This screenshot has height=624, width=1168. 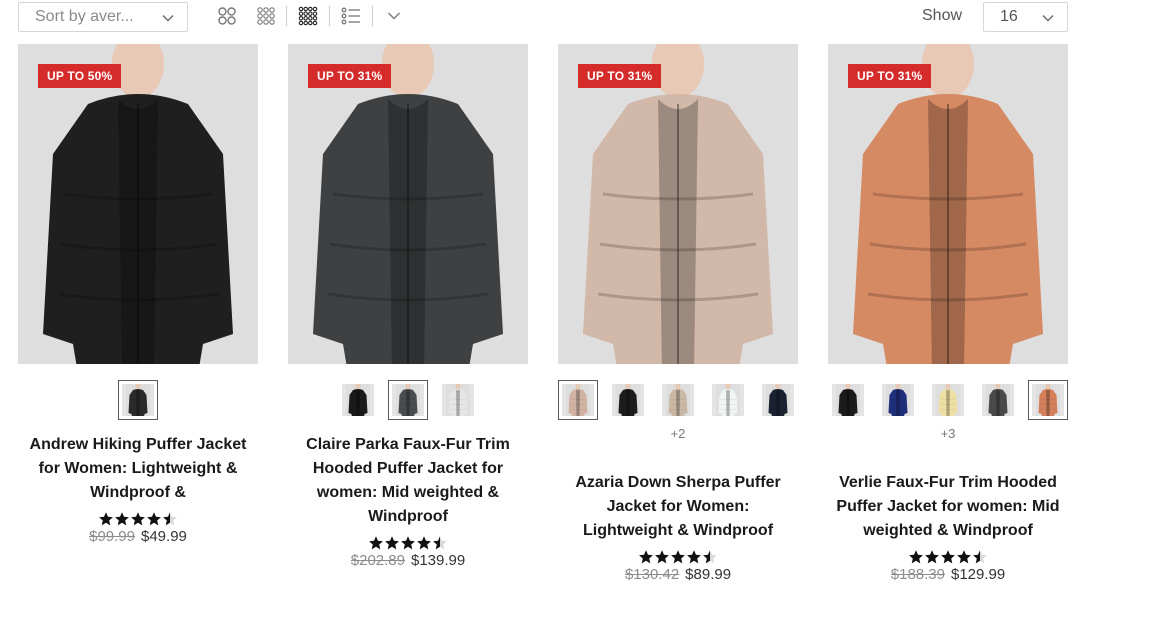 What do you see at coordinates (164, 536) in the screenshot?
I see `sale-price: $49.99` at bounding box center [164, 536].